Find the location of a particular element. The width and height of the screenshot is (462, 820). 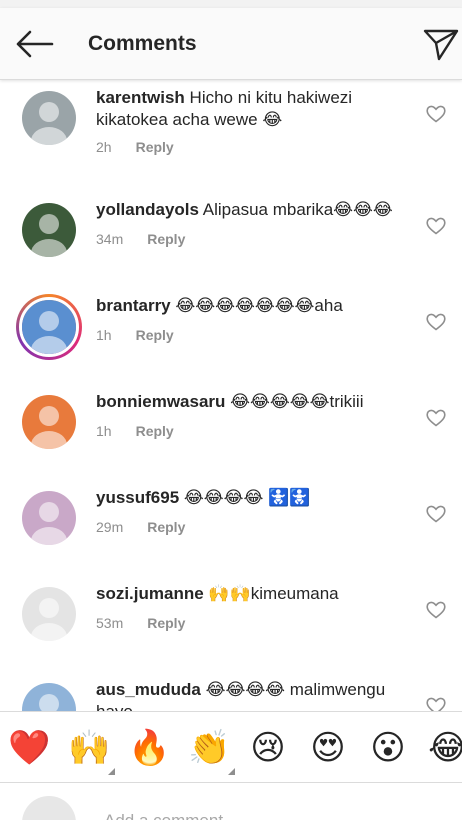

paper-plane-icon is located at coordinates (441, 45).